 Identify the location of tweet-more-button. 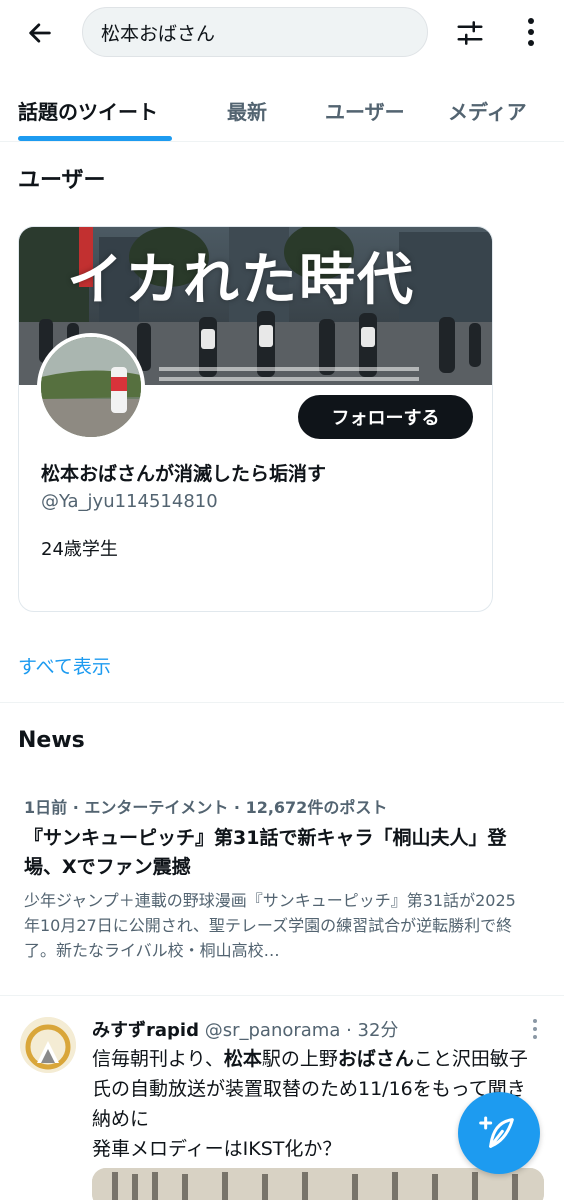
(535, 1029).